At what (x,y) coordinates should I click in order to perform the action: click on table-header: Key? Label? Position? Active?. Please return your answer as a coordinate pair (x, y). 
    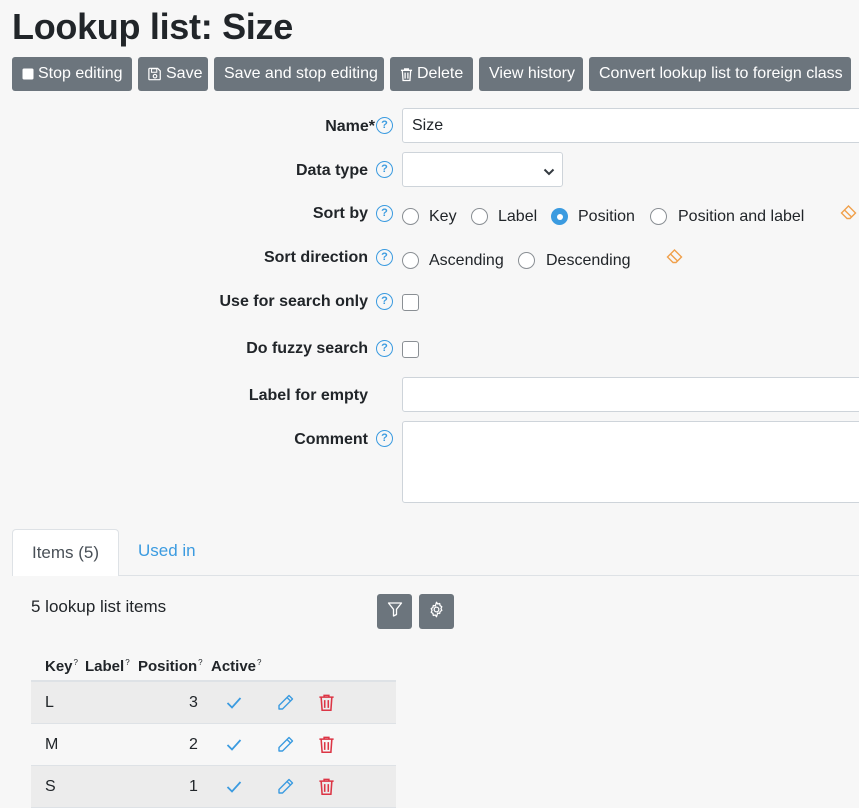
    Looking at the image, I should click on (213, 667).